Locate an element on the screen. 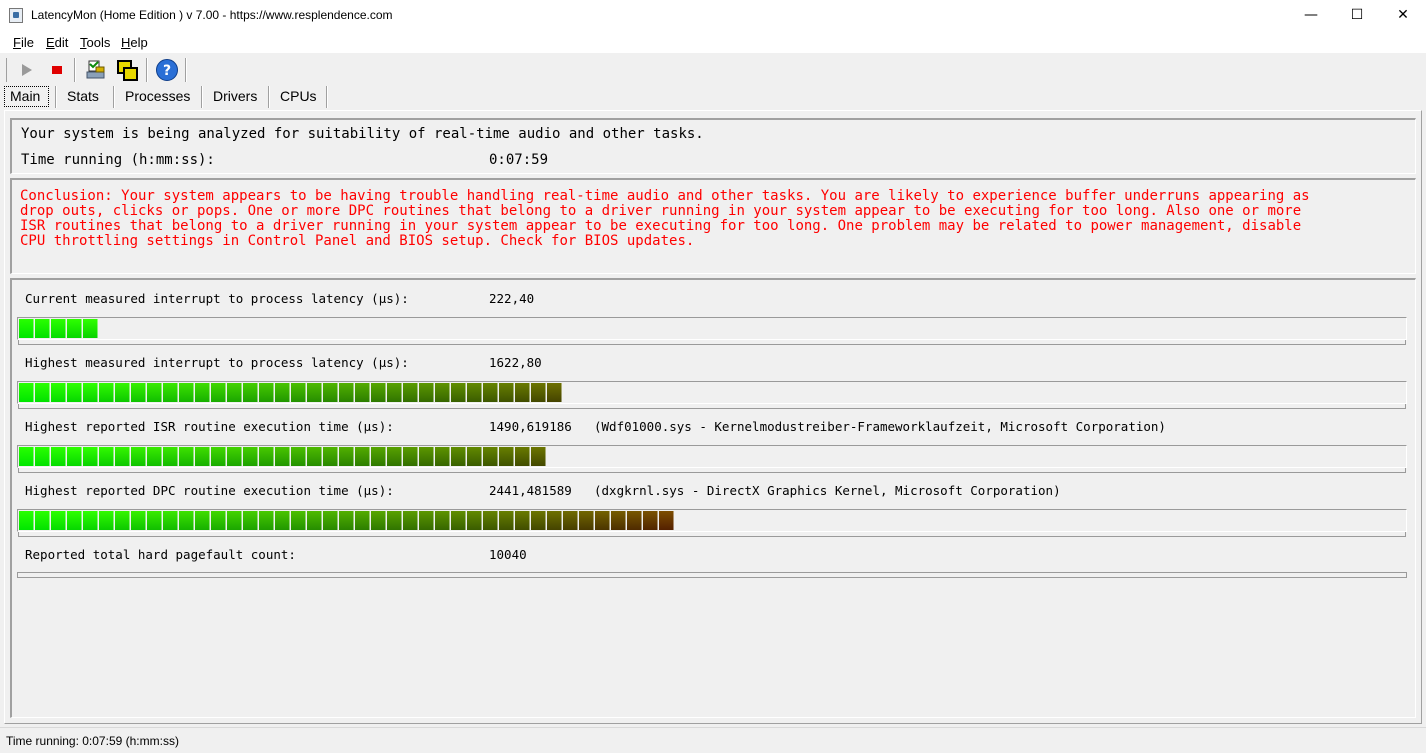 This screenshot has height=753, width=1426. time-running-value: 0:07:59 is located at coordinates (519, 160).